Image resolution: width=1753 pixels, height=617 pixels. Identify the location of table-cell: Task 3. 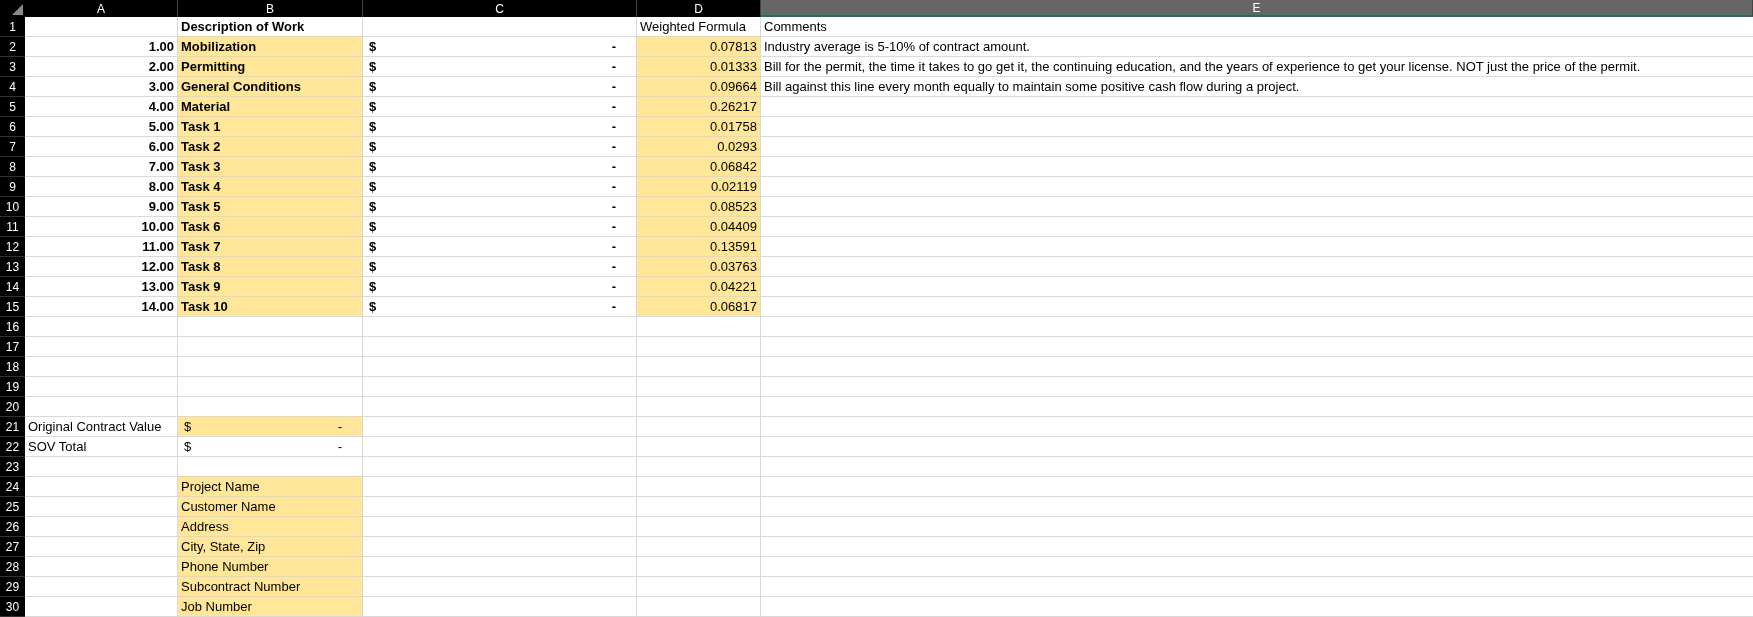
(270, 167).